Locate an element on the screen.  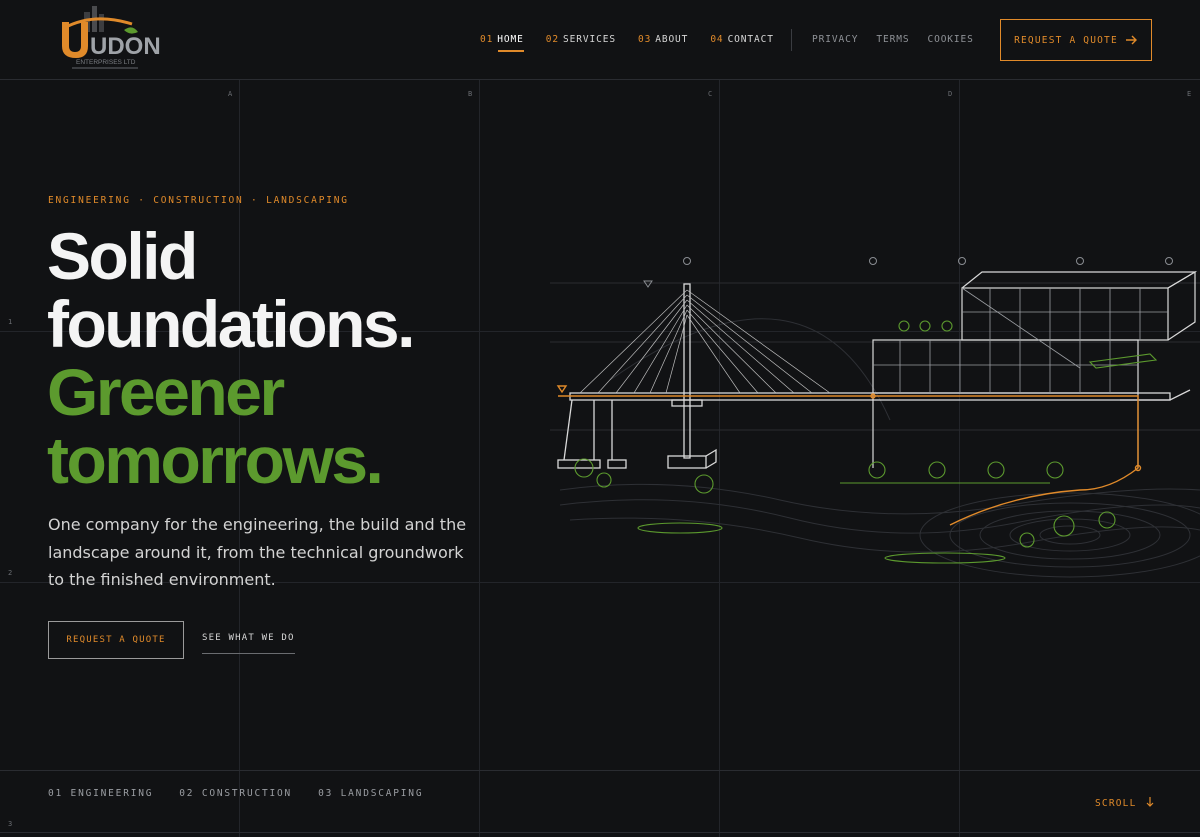
headline-line-green: tomorrows. is located at coordinates (215, 460).